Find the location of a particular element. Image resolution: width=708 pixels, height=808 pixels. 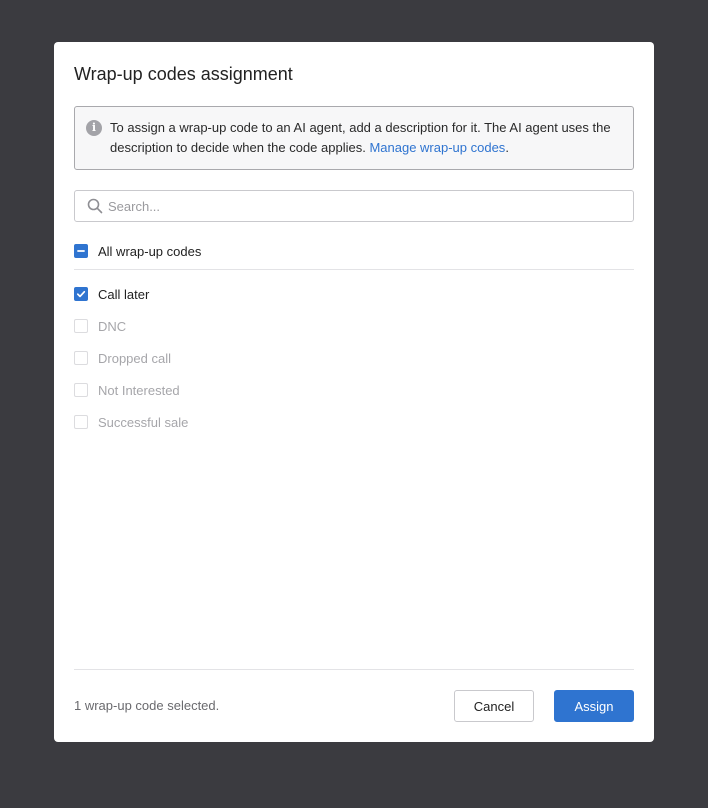

select-all-checkbox is located at coordinates (81, 251).